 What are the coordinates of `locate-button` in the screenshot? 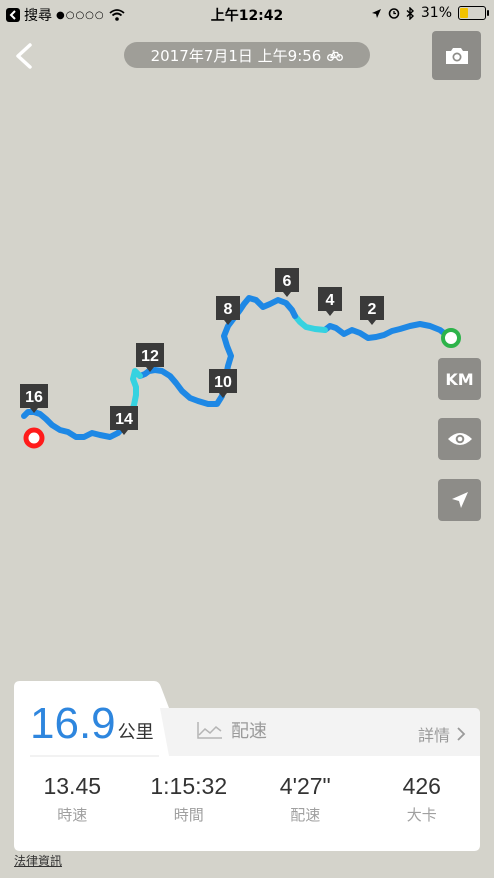 It's located at (459, 500).